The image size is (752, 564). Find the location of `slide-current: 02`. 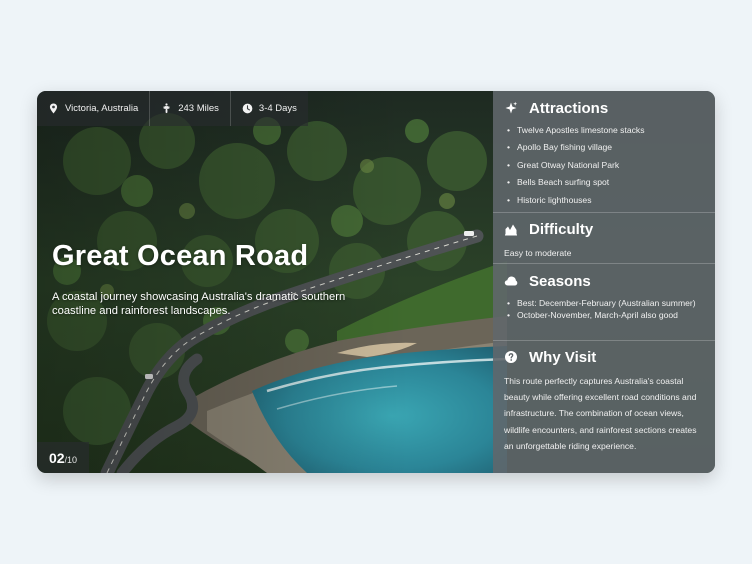

slide-current: 02 is located at coordinates (56, 458).